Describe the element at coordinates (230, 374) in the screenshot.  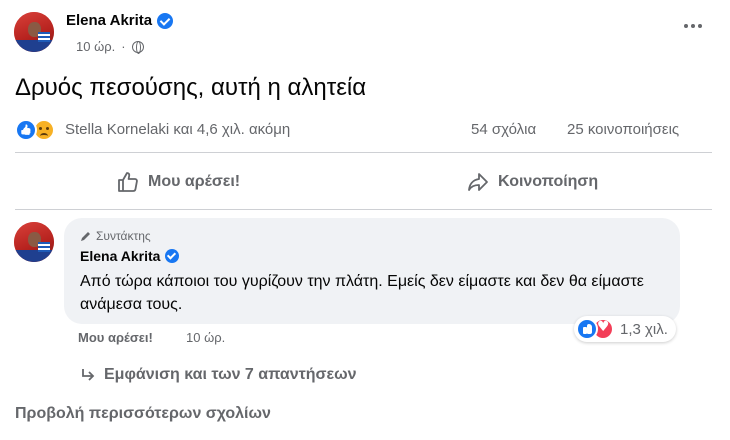
I see `view-replies-label: Εμφάνιση και των 7 απαντήσεων` at that location.